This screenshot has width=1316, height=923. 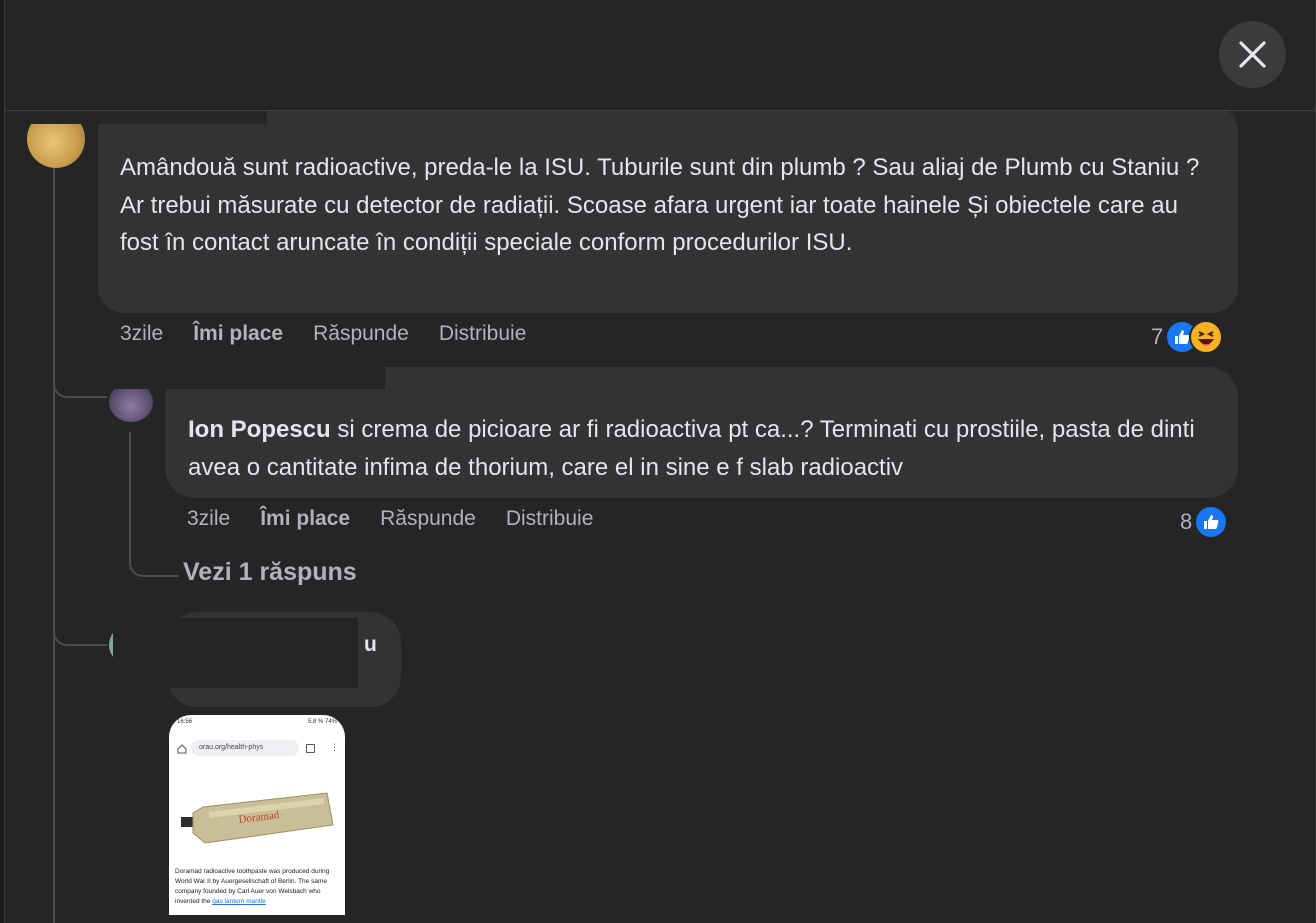 I want to click on status-indicators: 5,8 % 74%, so click(x=322, y=722).